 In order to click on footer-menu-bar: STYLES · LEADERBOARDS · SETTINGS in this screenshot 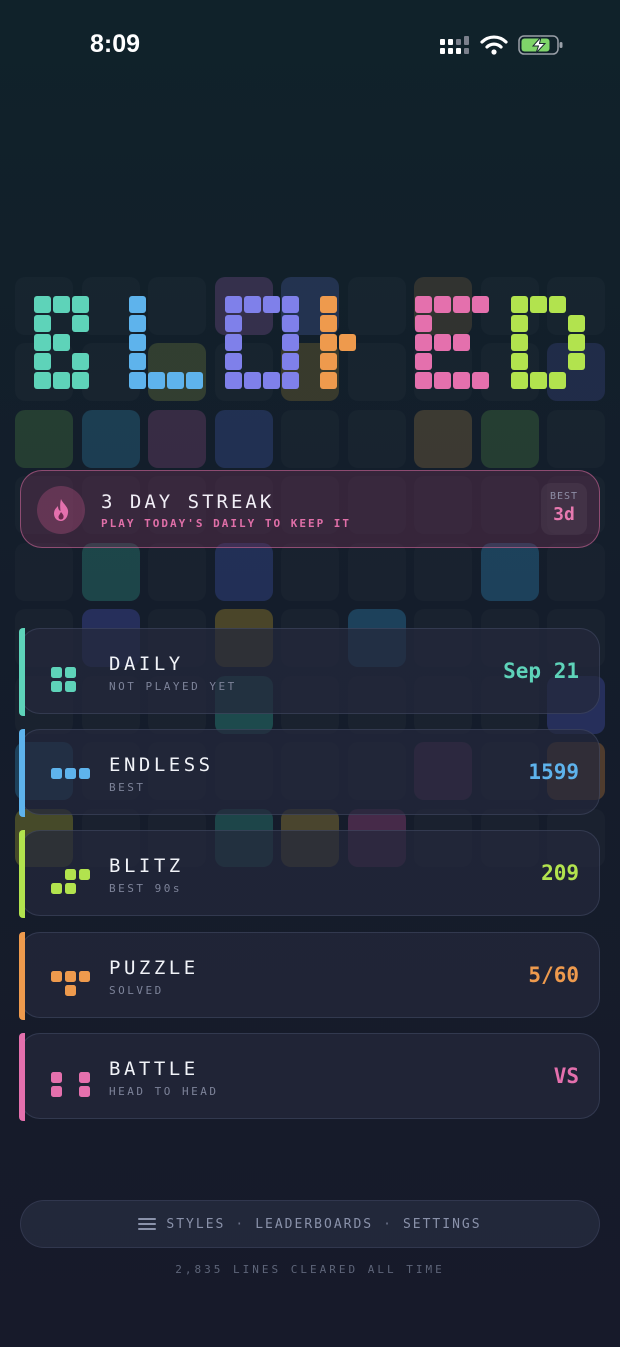, I will do `click(310, 1224)`.